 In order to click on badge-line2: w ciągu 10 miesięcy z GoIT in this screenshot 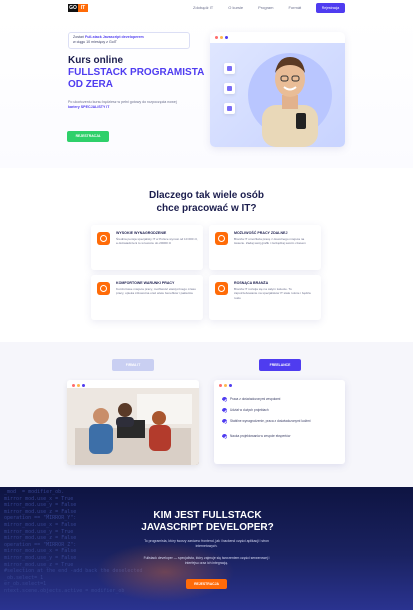, I will do `click(95, 42)`.